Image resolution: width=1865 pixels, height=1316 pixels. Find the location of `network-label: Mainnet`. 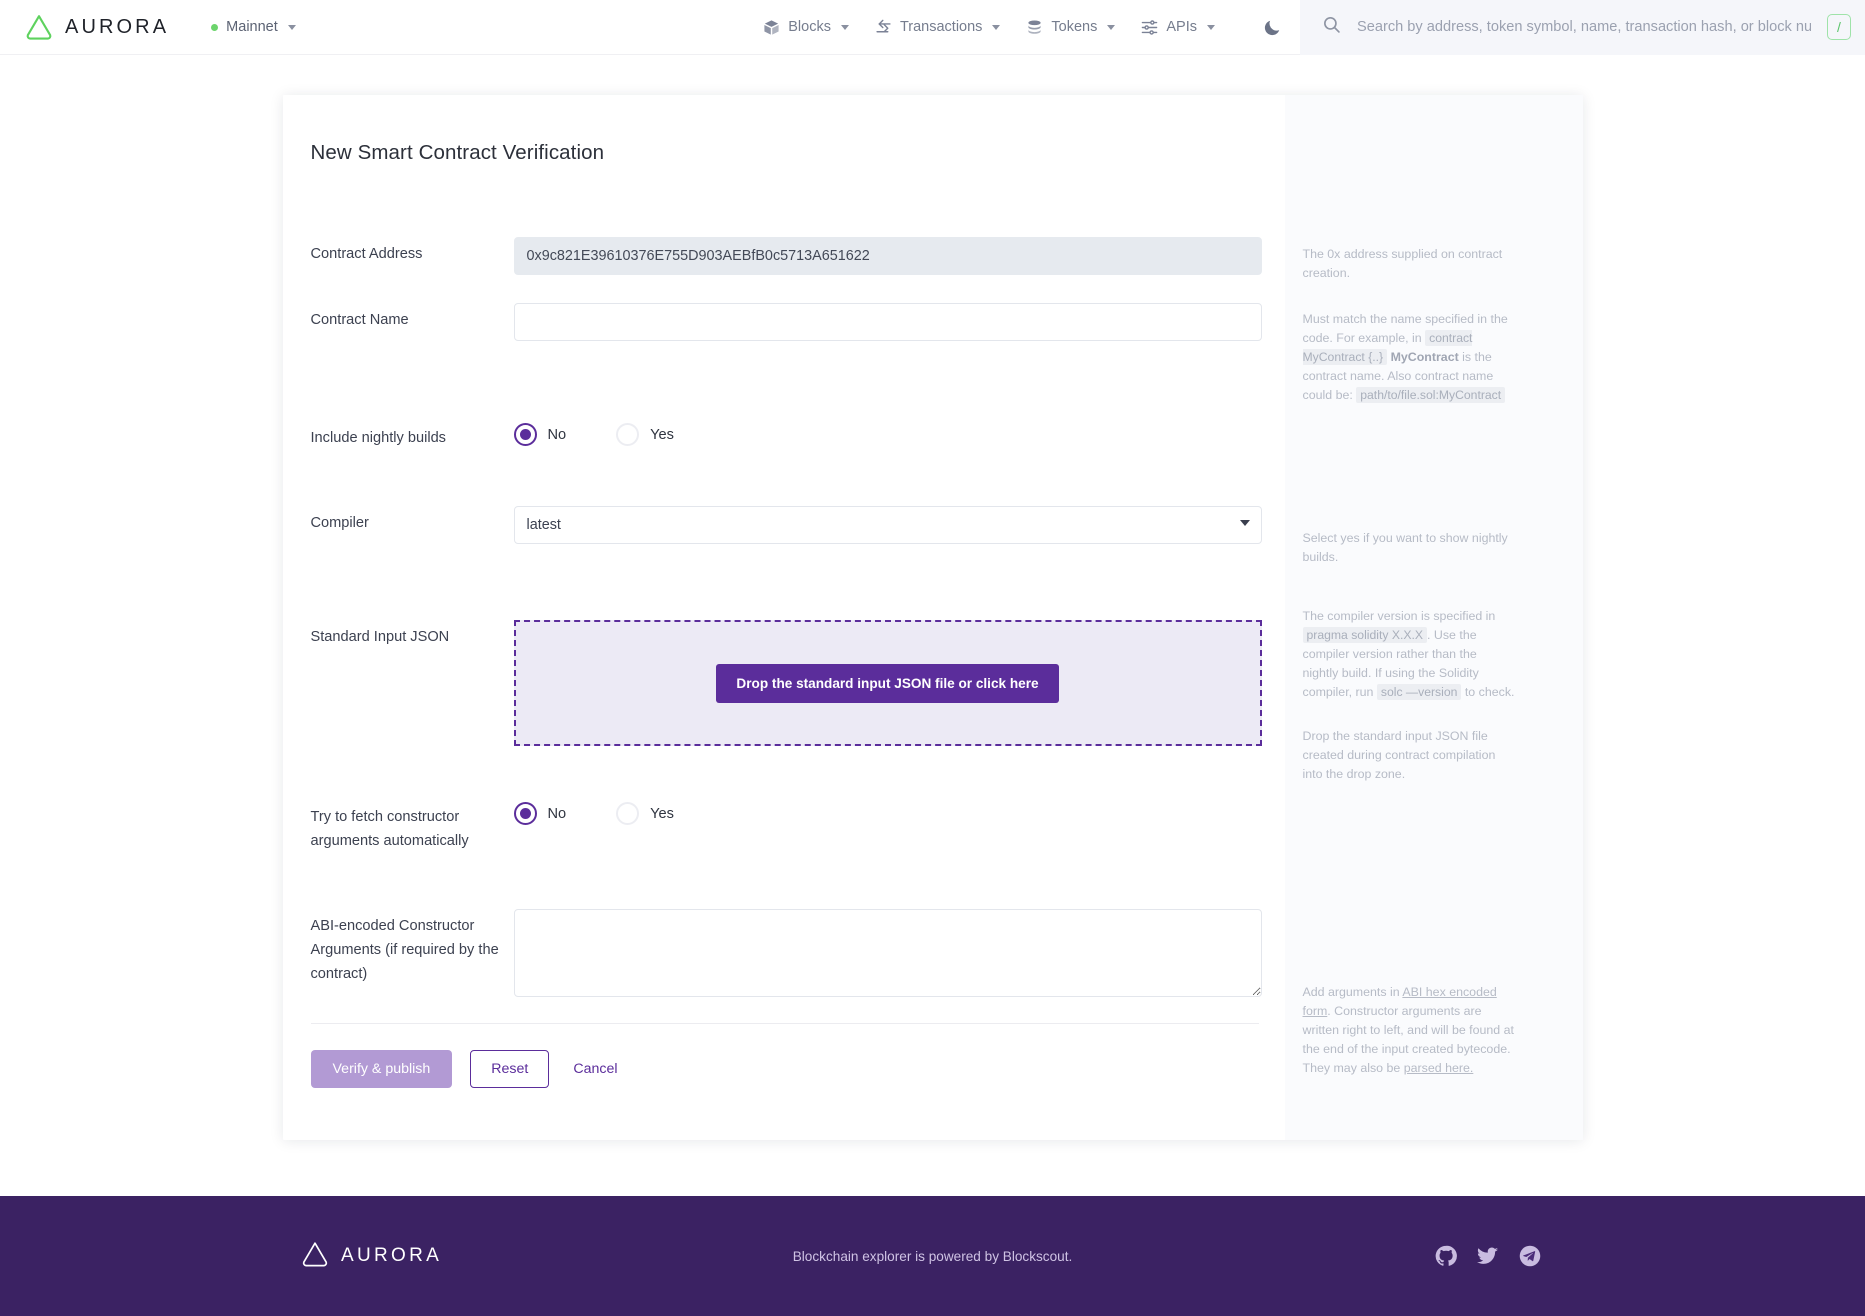

network-label: Mainnet is located at coordinates (252, 27).